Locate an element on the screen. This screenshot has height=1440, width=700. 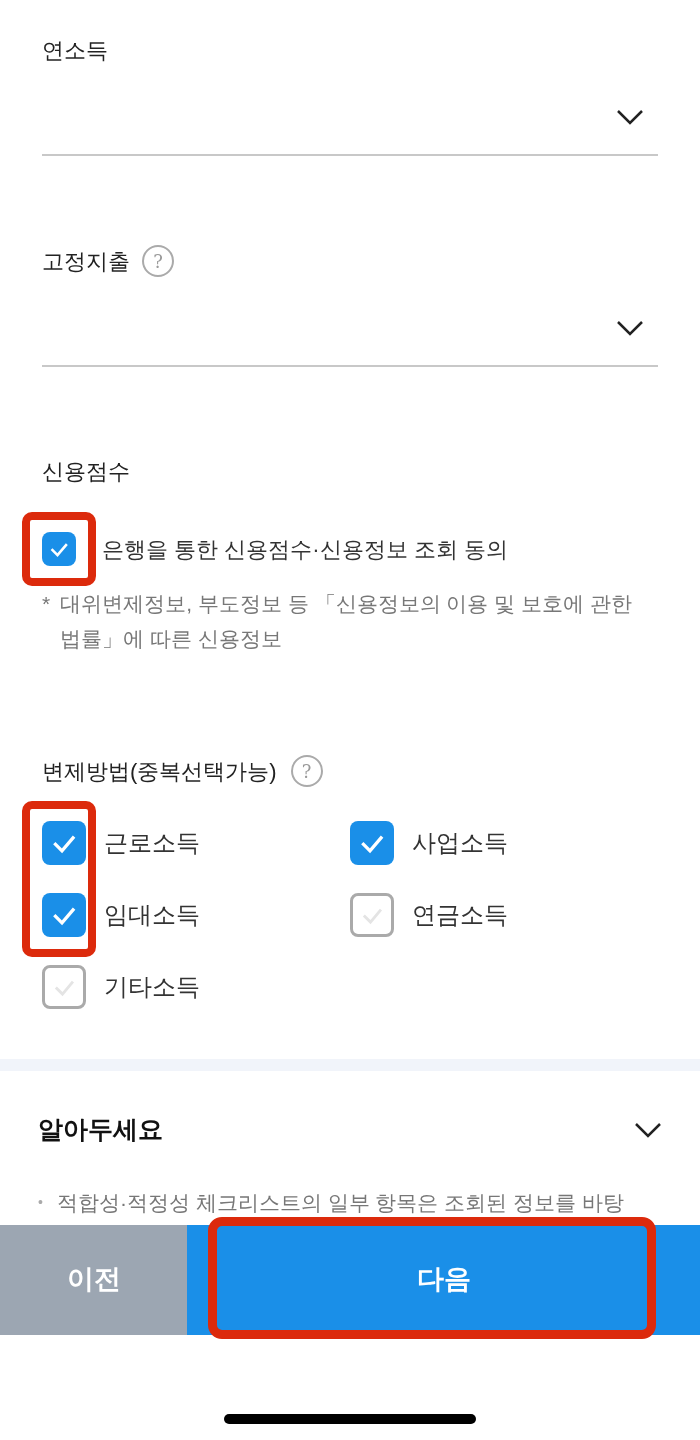
previous-button: 이전 is located at coordinates (93, 1279).